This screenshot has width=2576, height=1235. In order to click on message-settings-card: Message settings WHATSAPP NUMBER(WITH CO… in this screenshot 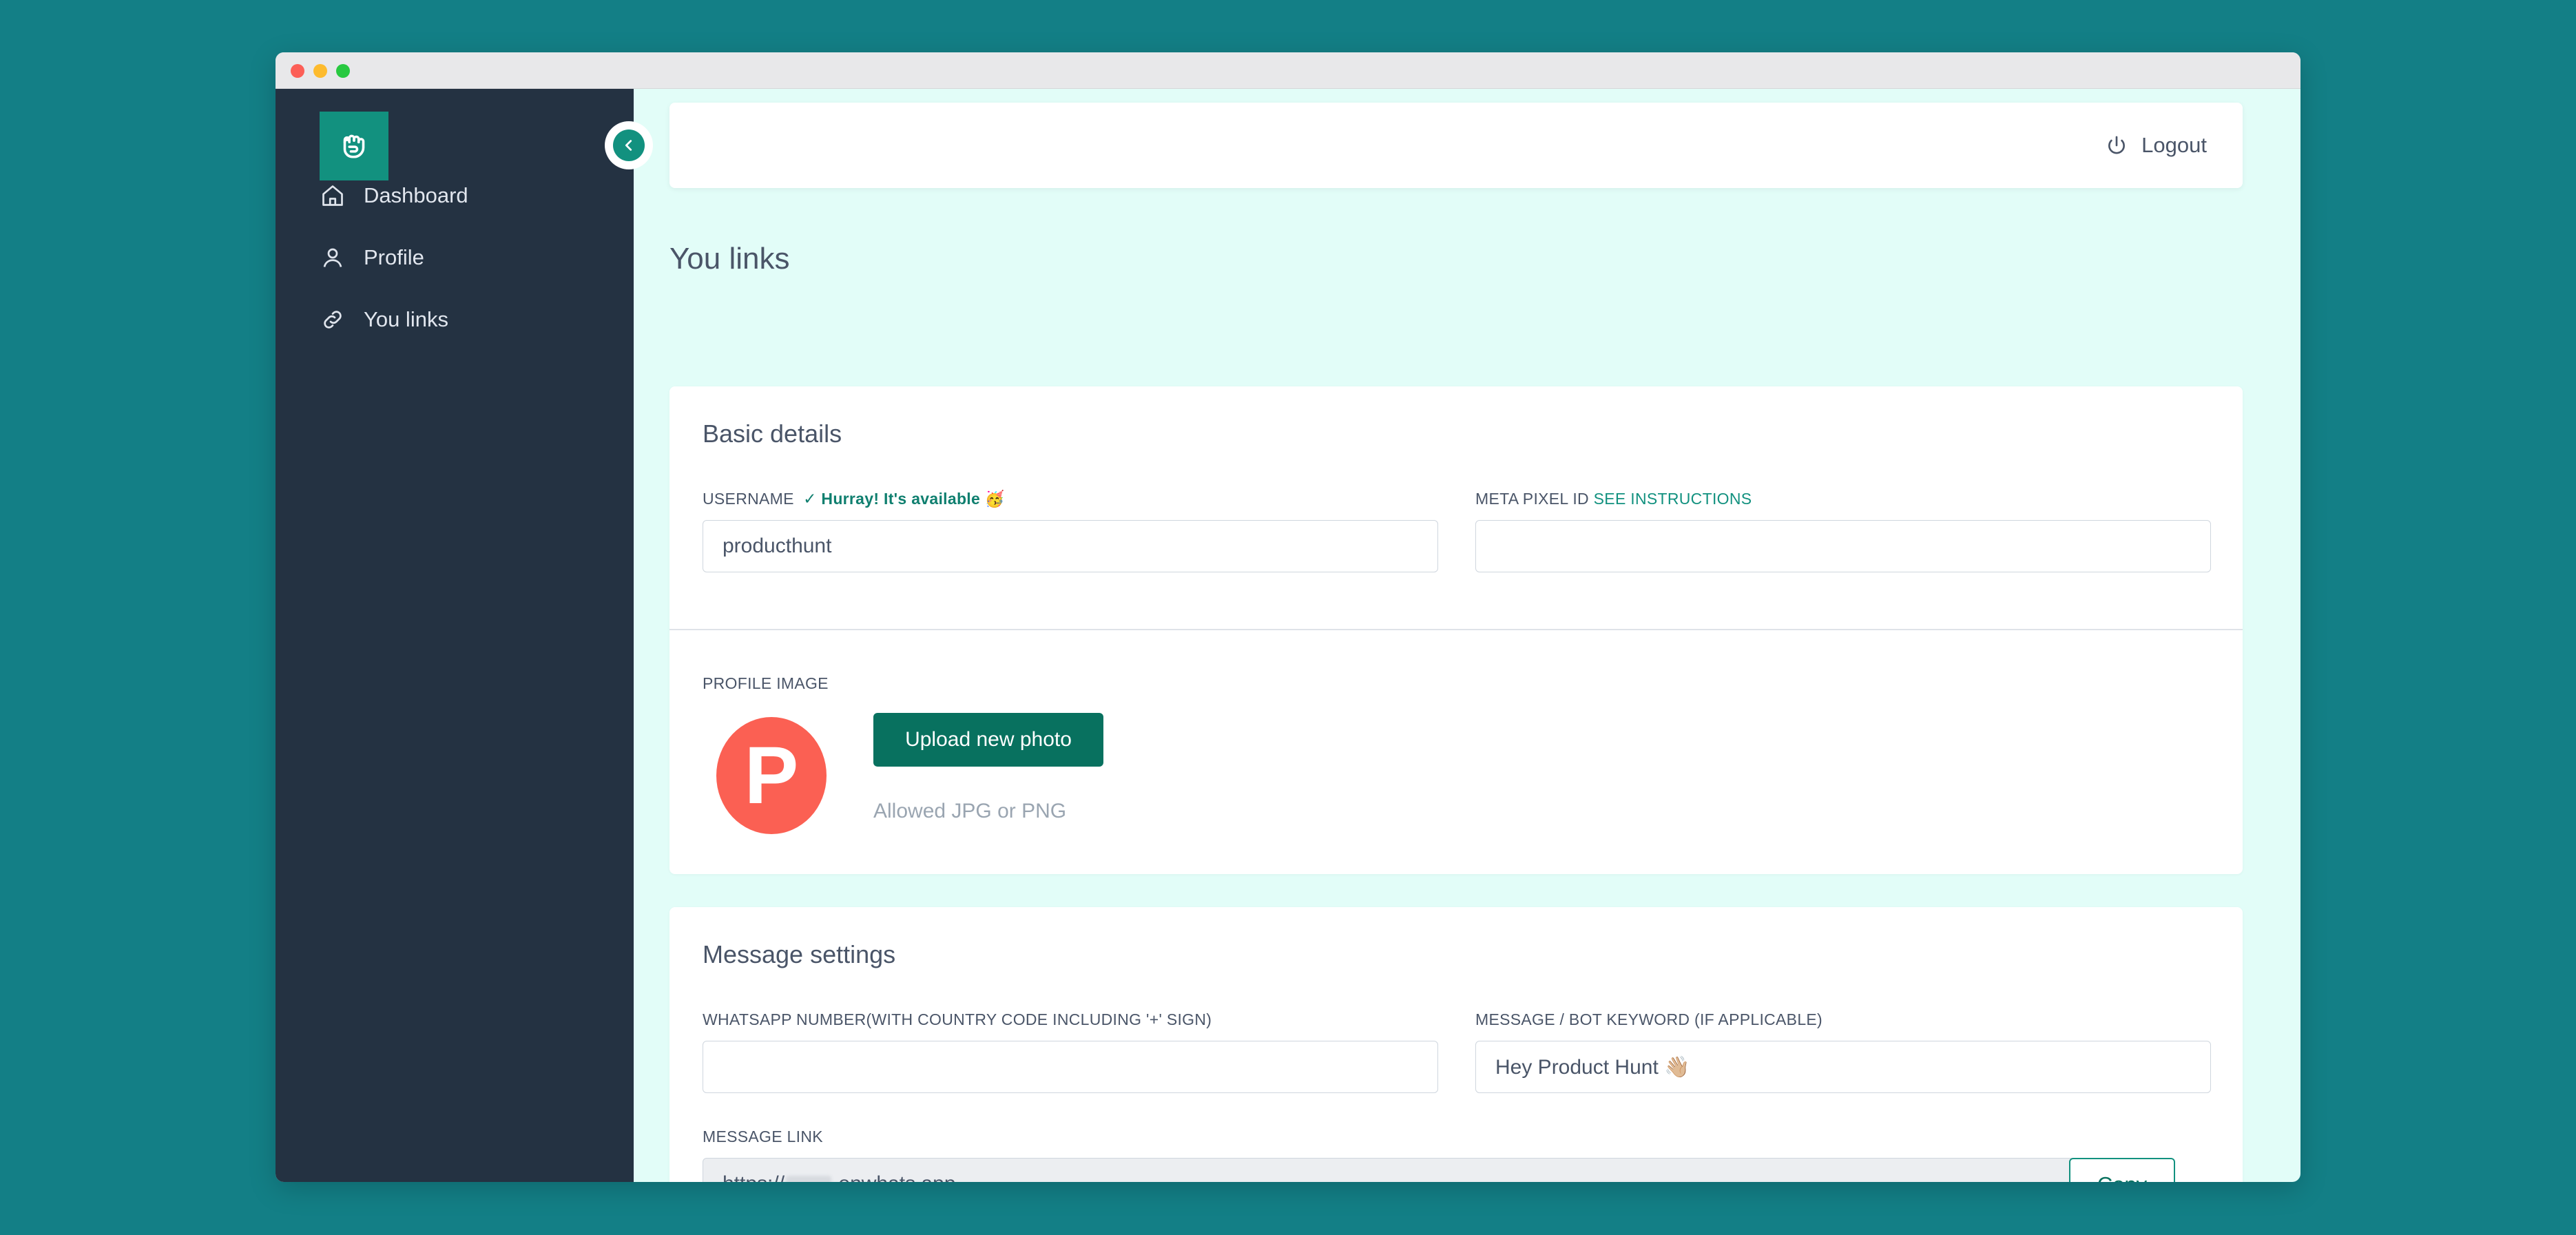, I will do `click(1456, 1045)`.